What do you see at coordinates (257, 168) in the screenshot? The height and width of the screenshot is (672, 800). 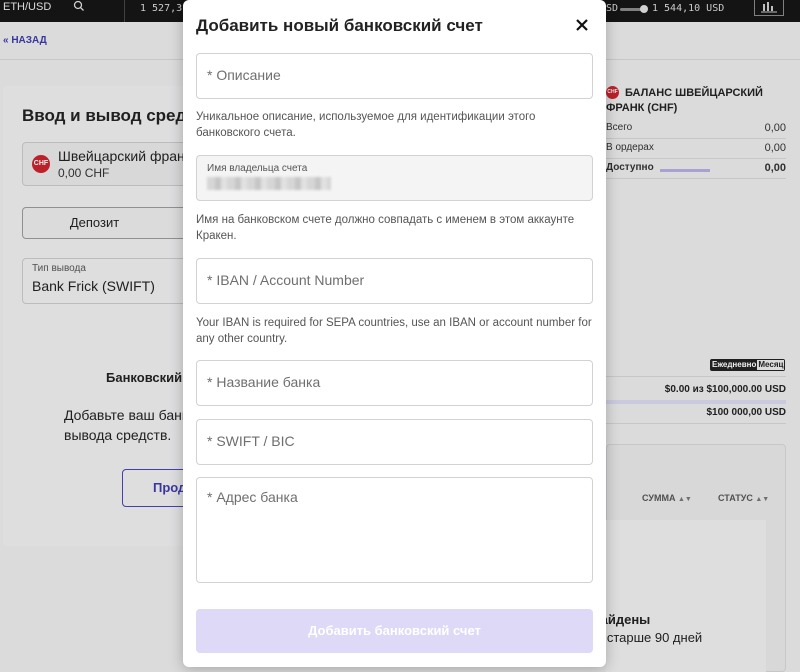 I see `account-owner-label: Имя владельца счета` at bounding box center [257, 168].